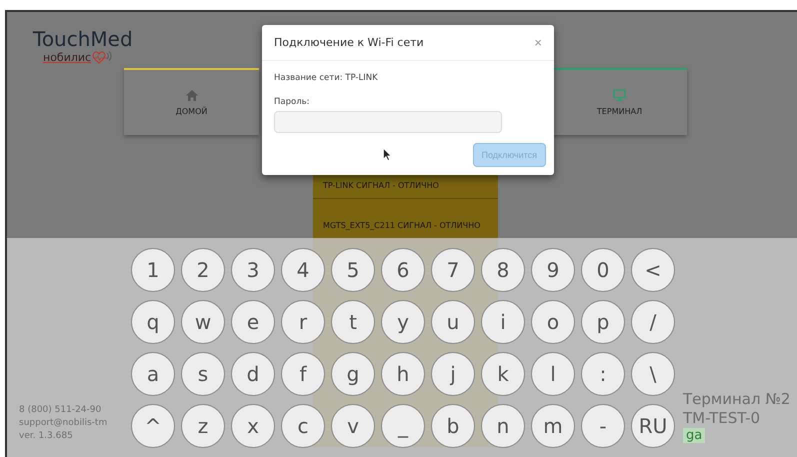 Image resolution: width=797 pixels, height=457 pixels. I want to click on keyboard-key: d, so click(253, 374).